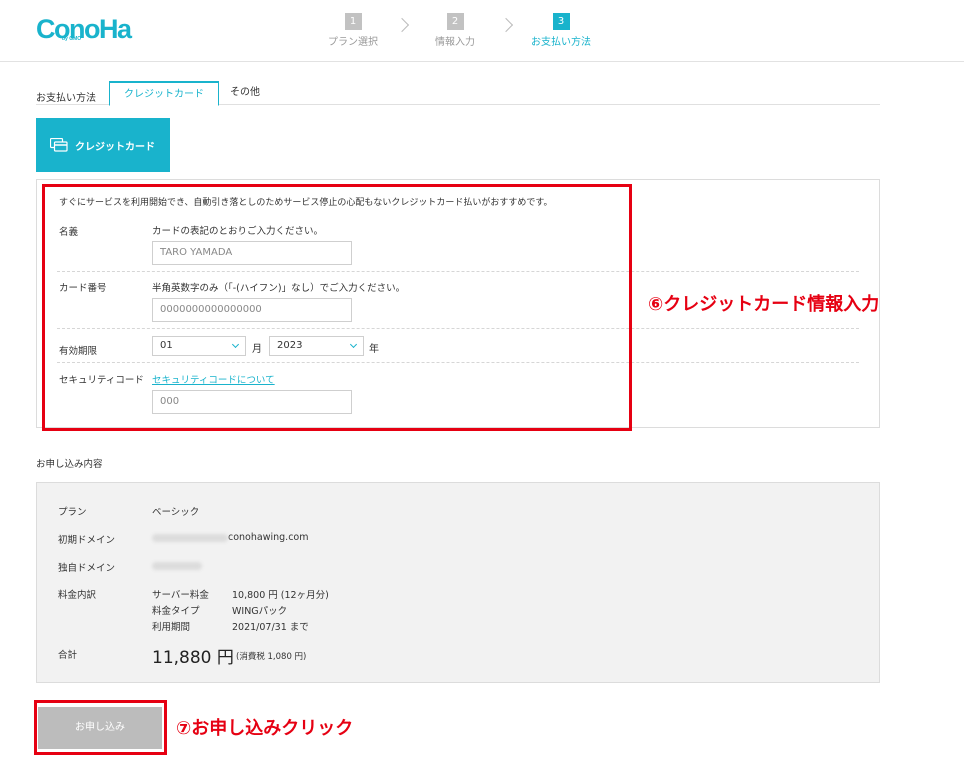 This screenshot has height=758, width=964. Describe the element at coordinates (458, 93) in the screenshot. I see `payment-tabs: お支払い方法 クレジットカード その他` at that location.